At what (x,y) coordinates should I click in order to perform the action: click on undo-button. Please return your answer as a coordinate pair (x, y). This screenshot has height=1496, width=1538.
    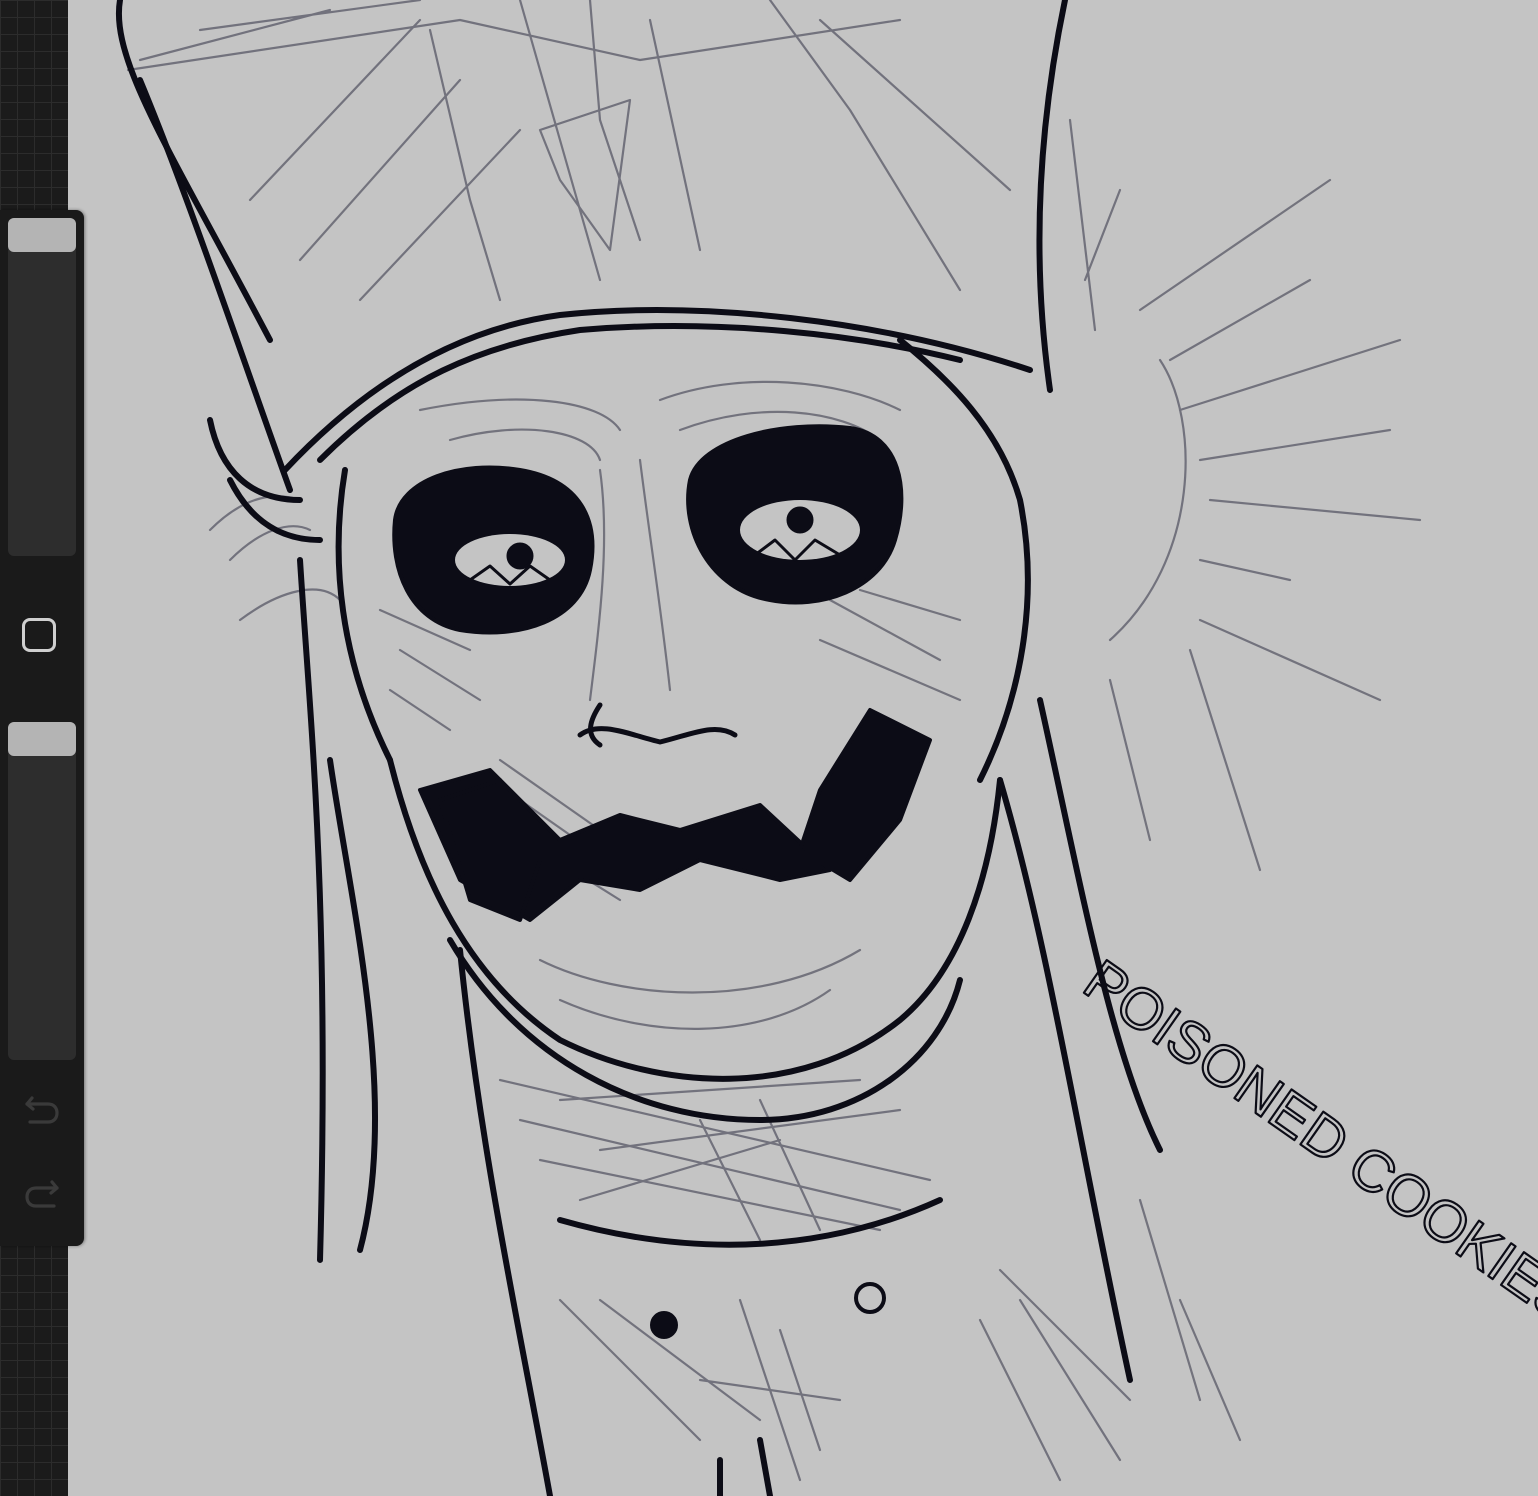
    Looking at the image, I should click on (42, 1110).